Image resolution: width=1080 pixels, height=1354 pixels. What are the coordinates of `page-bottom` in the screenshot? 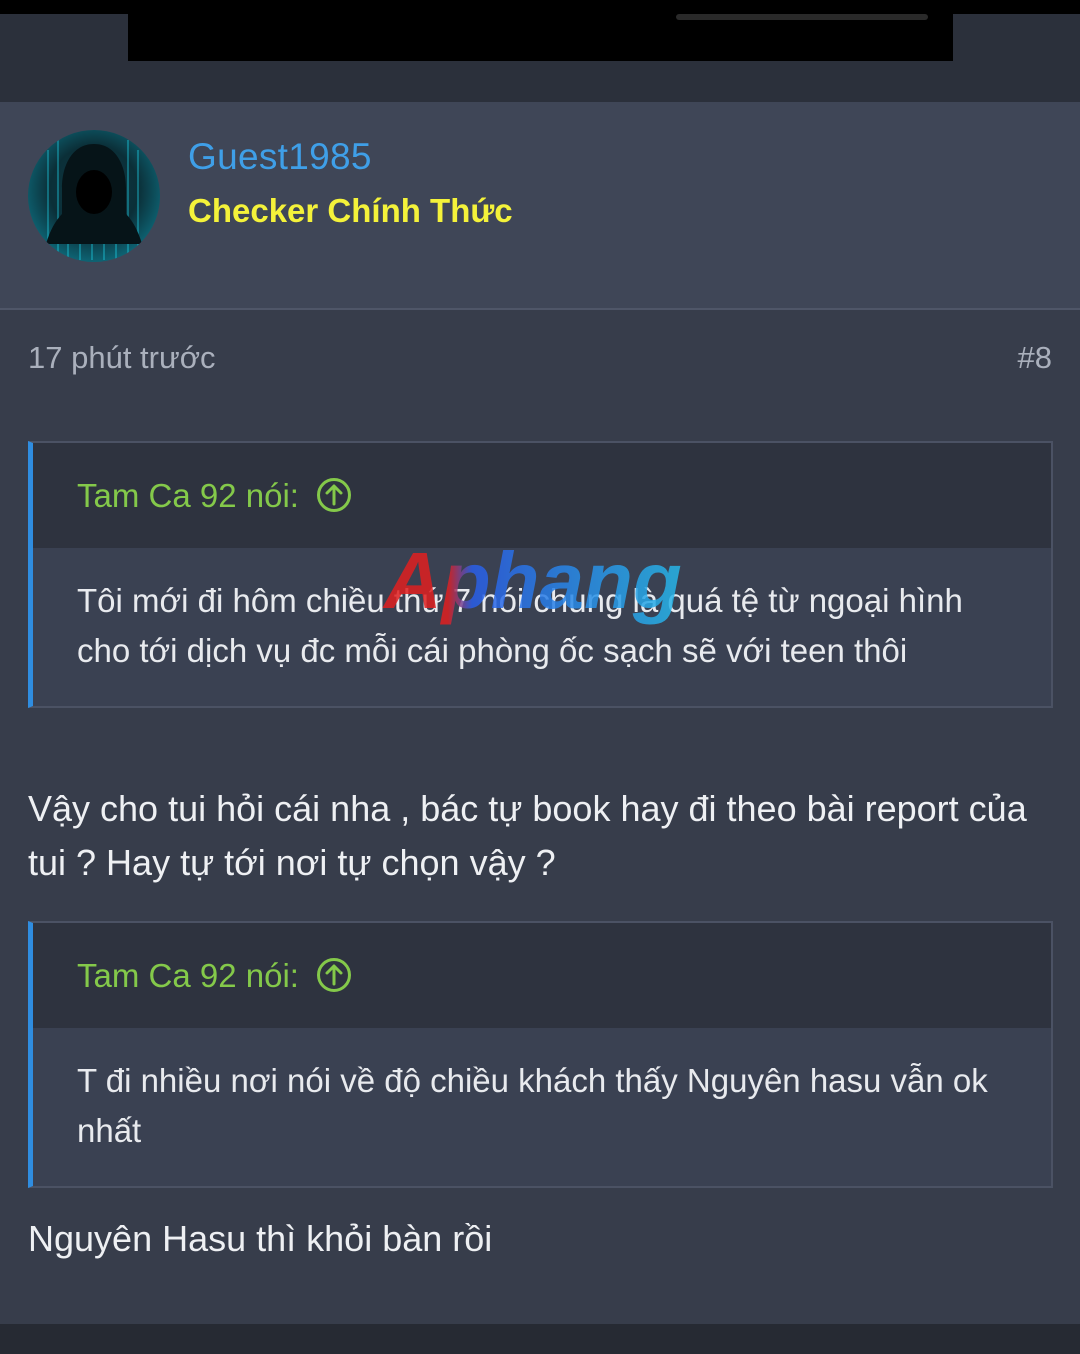 It's located at (540, 1339).